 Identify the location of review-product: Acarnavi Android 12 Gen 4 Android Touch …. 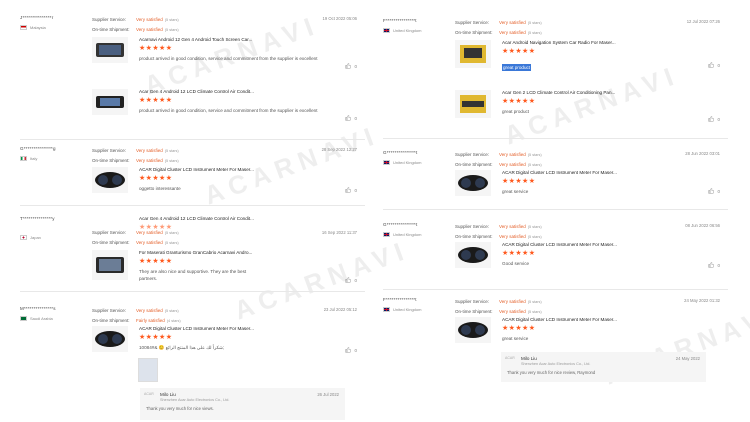
(218, 50).